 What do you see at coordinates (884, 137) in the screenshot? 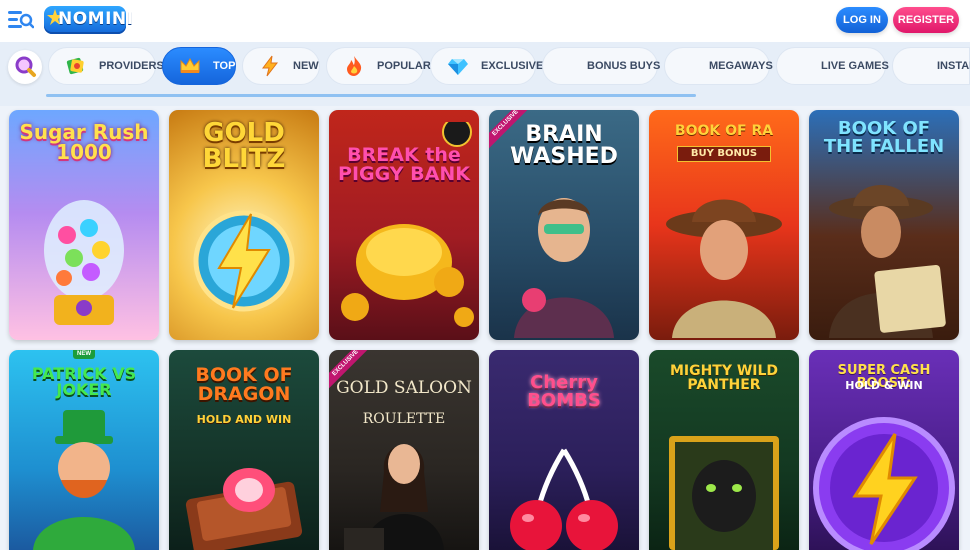
I see `game-title: BOOK OF THE FALLEN` at bounding box center [884, 137].